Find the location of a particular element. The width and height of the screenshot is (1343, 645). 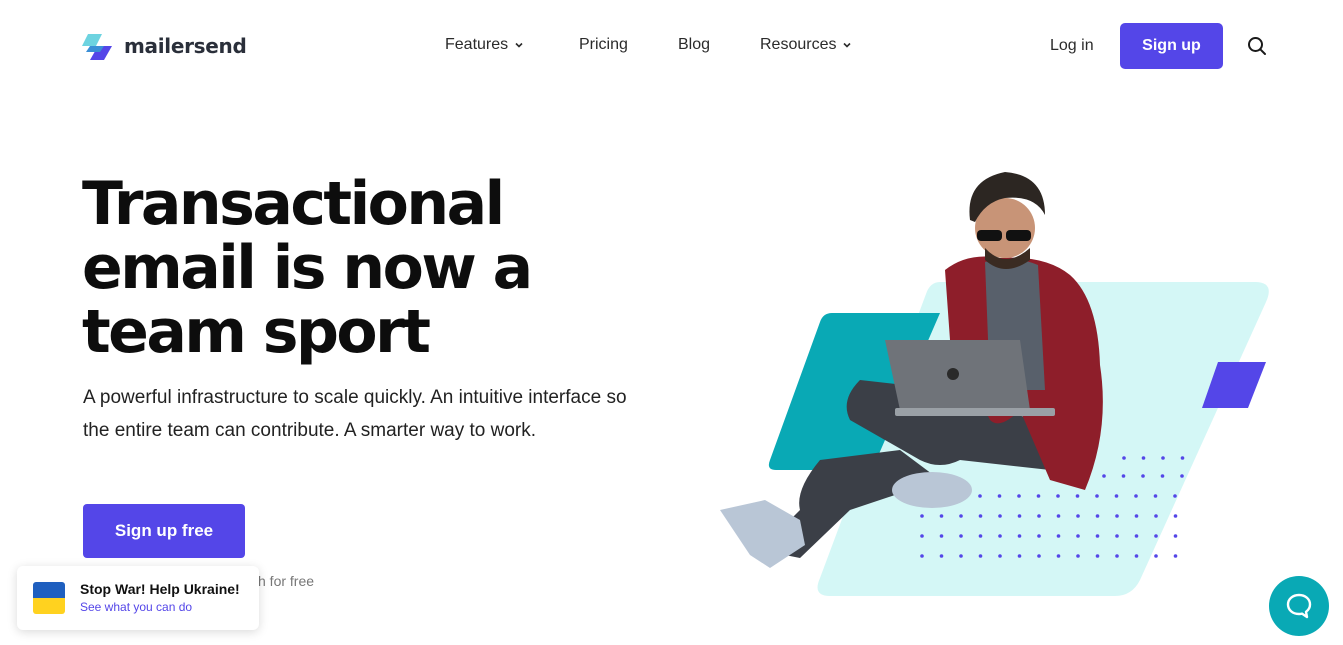

nav-pricing: Pricing is located at coordinates (603, 45).